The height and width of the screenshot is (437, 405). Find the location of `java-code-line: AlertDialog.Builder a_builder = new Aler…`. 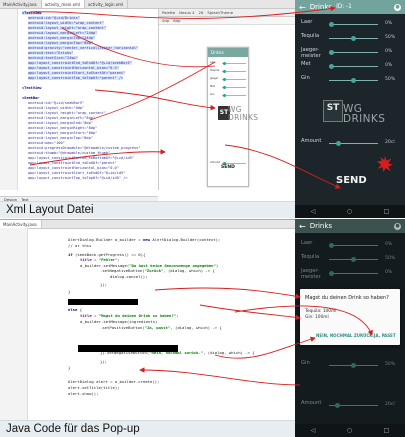

java-code-line: AlertDialog.Builder a_builder = new Aler… is located at coordinates (144, 240).